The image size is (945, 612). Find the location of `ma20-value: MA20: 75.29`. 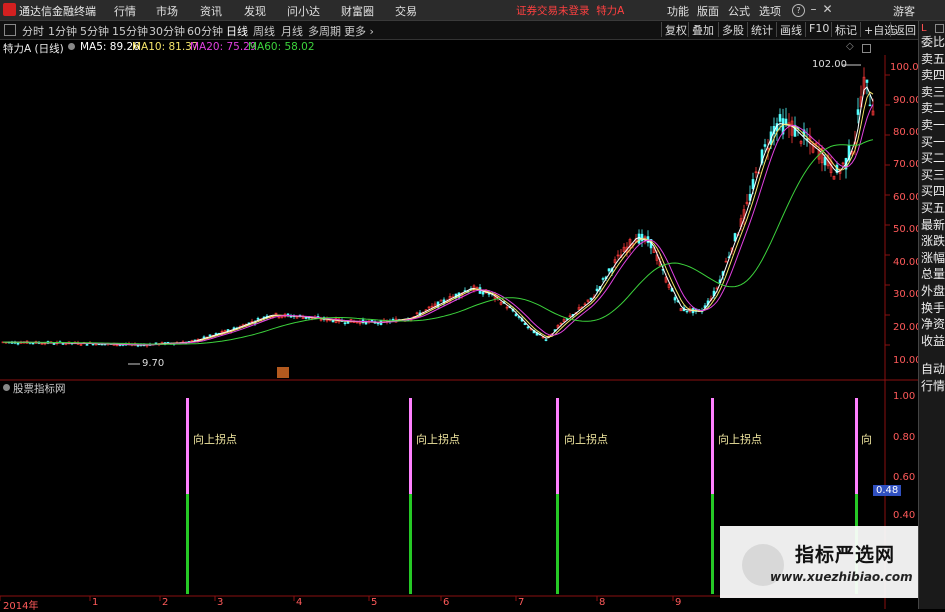

ma20-value: MA20: 75.29 is located at coordinates (223, 47).